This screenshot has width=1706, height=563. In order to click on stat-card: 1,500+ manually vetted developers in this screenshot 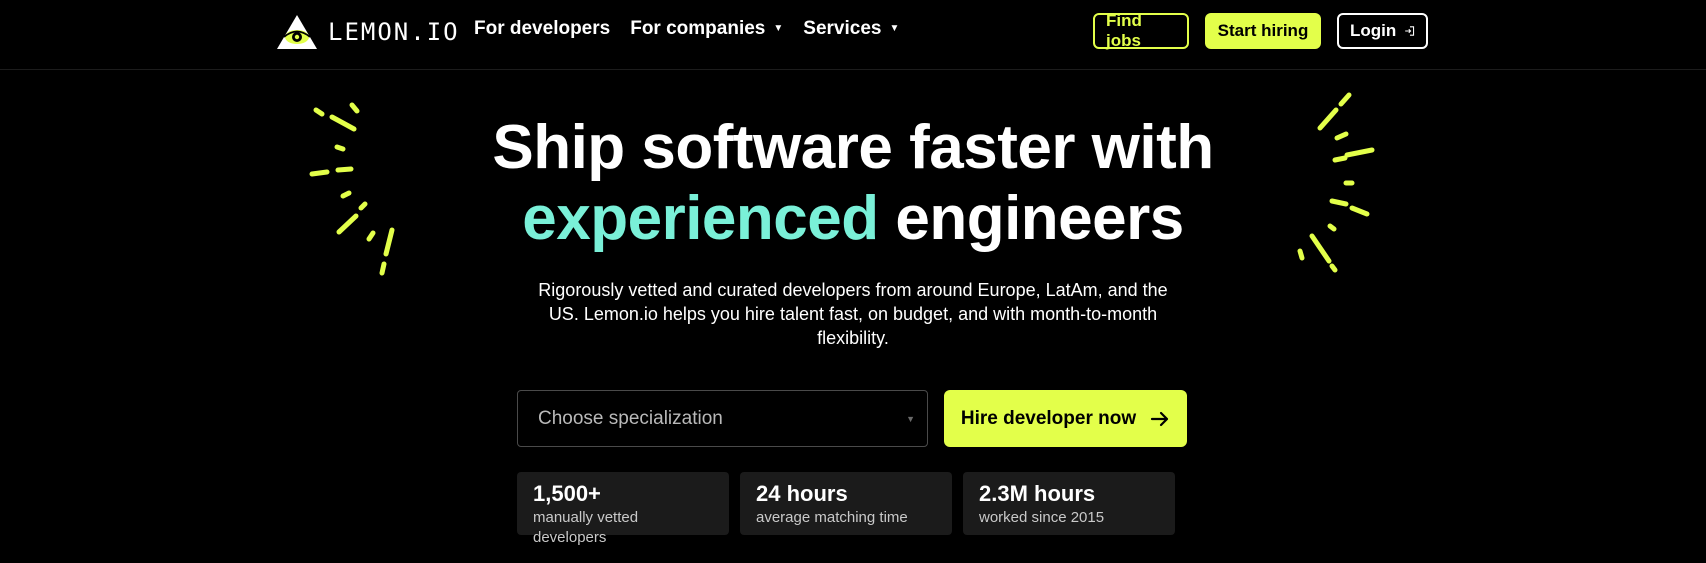, I will do `click(623, 509)`.